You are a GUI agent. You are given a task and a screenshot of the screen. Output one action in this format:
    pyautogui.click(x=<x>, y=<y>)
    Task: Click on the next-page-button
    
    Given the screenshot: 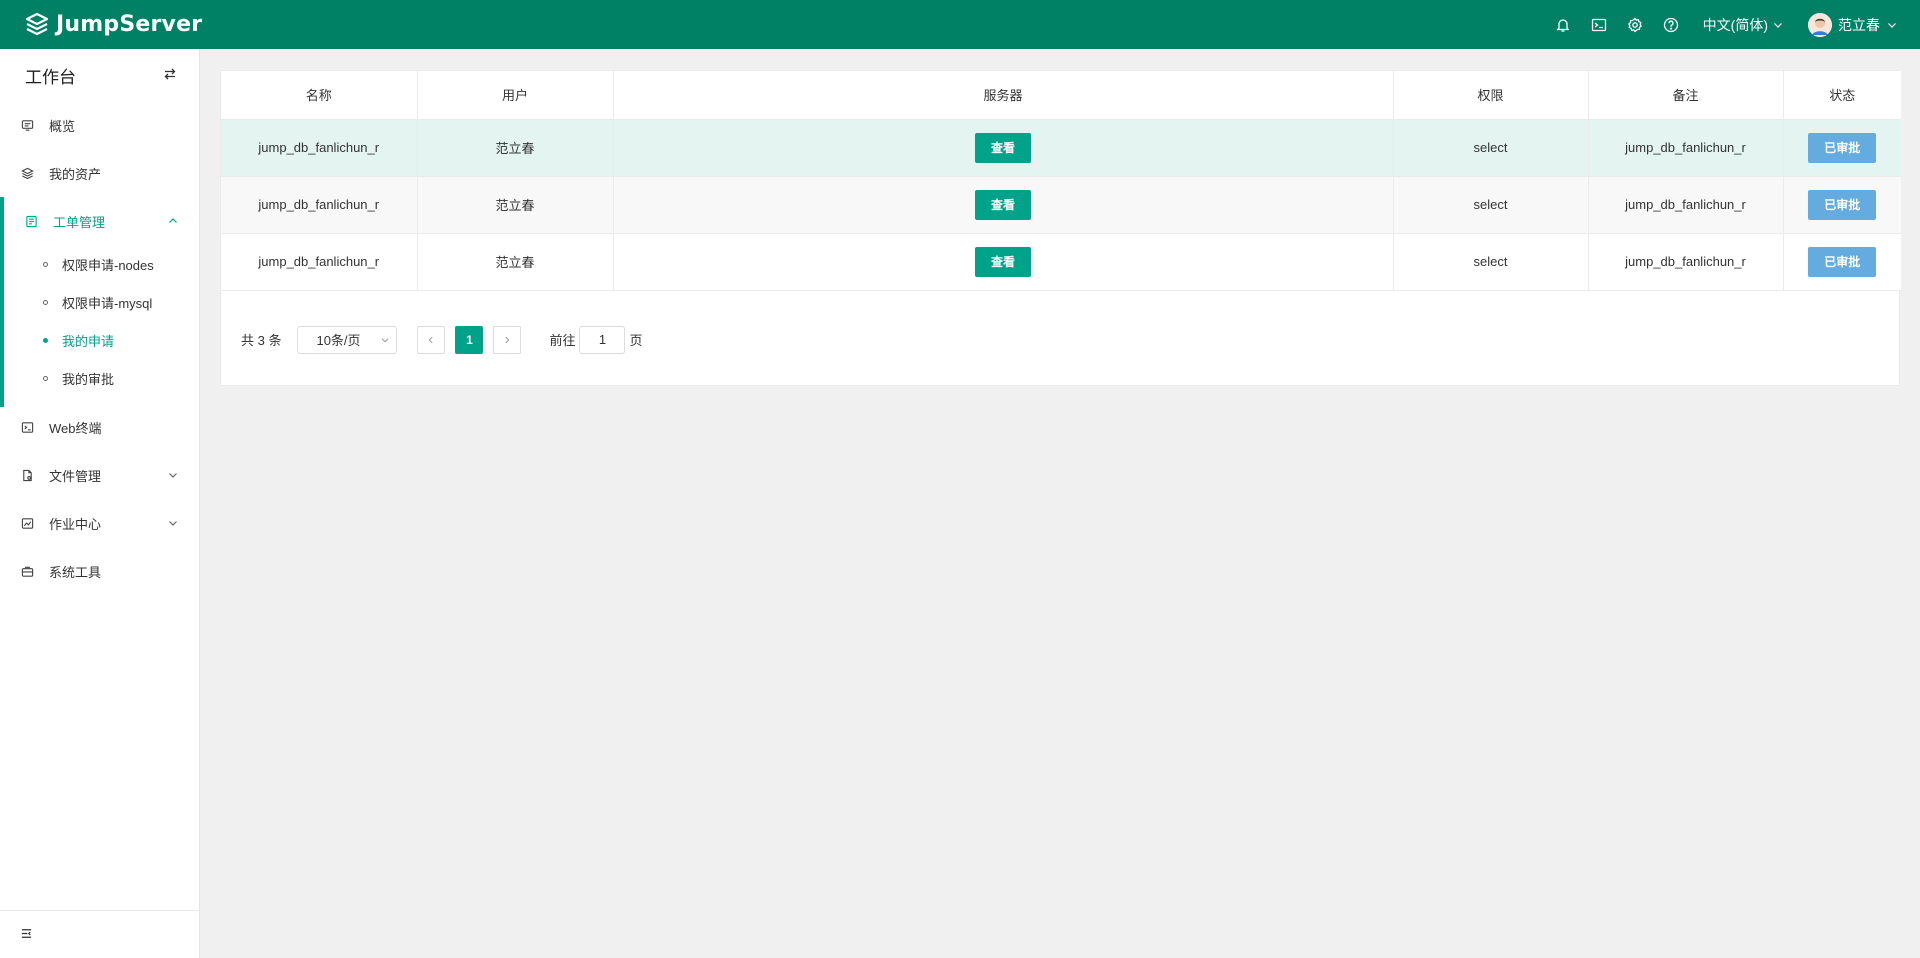 What is the action you would take?
    pyautogui.click(x=507, y=339)
    